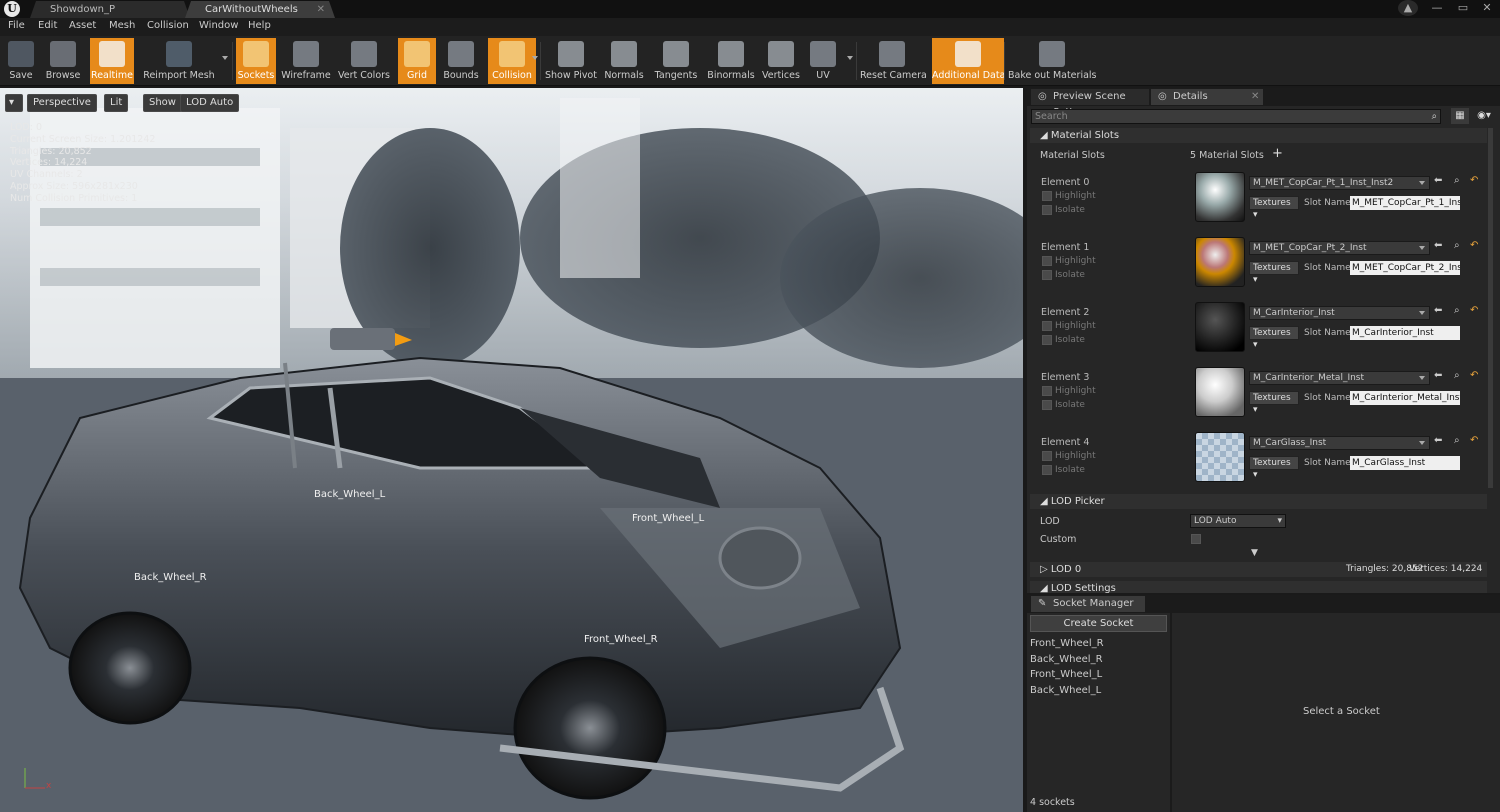 The width and height of the screenshot is (1500, 812). Describe the element at coordinates (1405, 203) in the screenshot. I see `slot-name-input: M_MET_CopCar_Pt_1_Inst_` at that location.